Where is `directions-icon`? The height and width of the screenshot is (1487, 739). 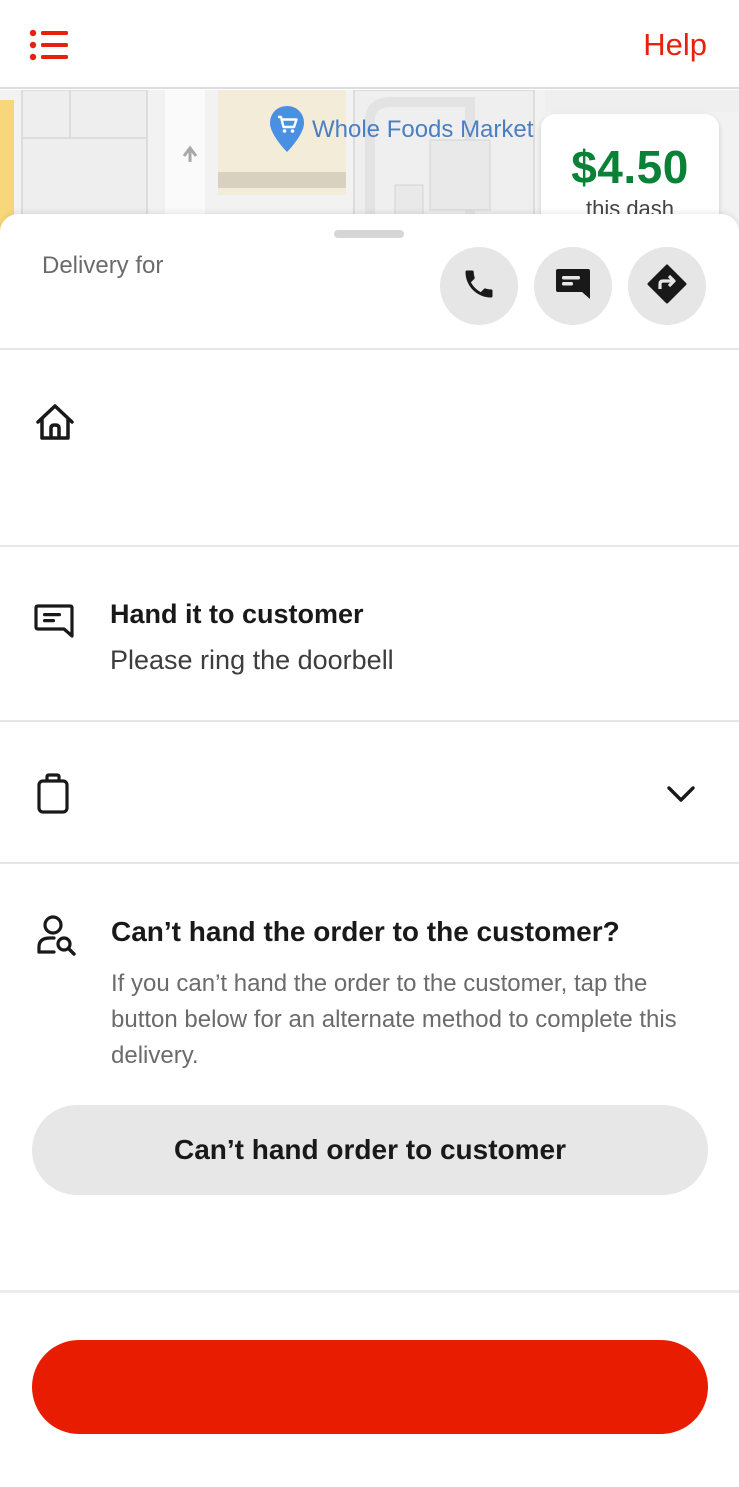
directions-icon is located at coordinates (667, 286).